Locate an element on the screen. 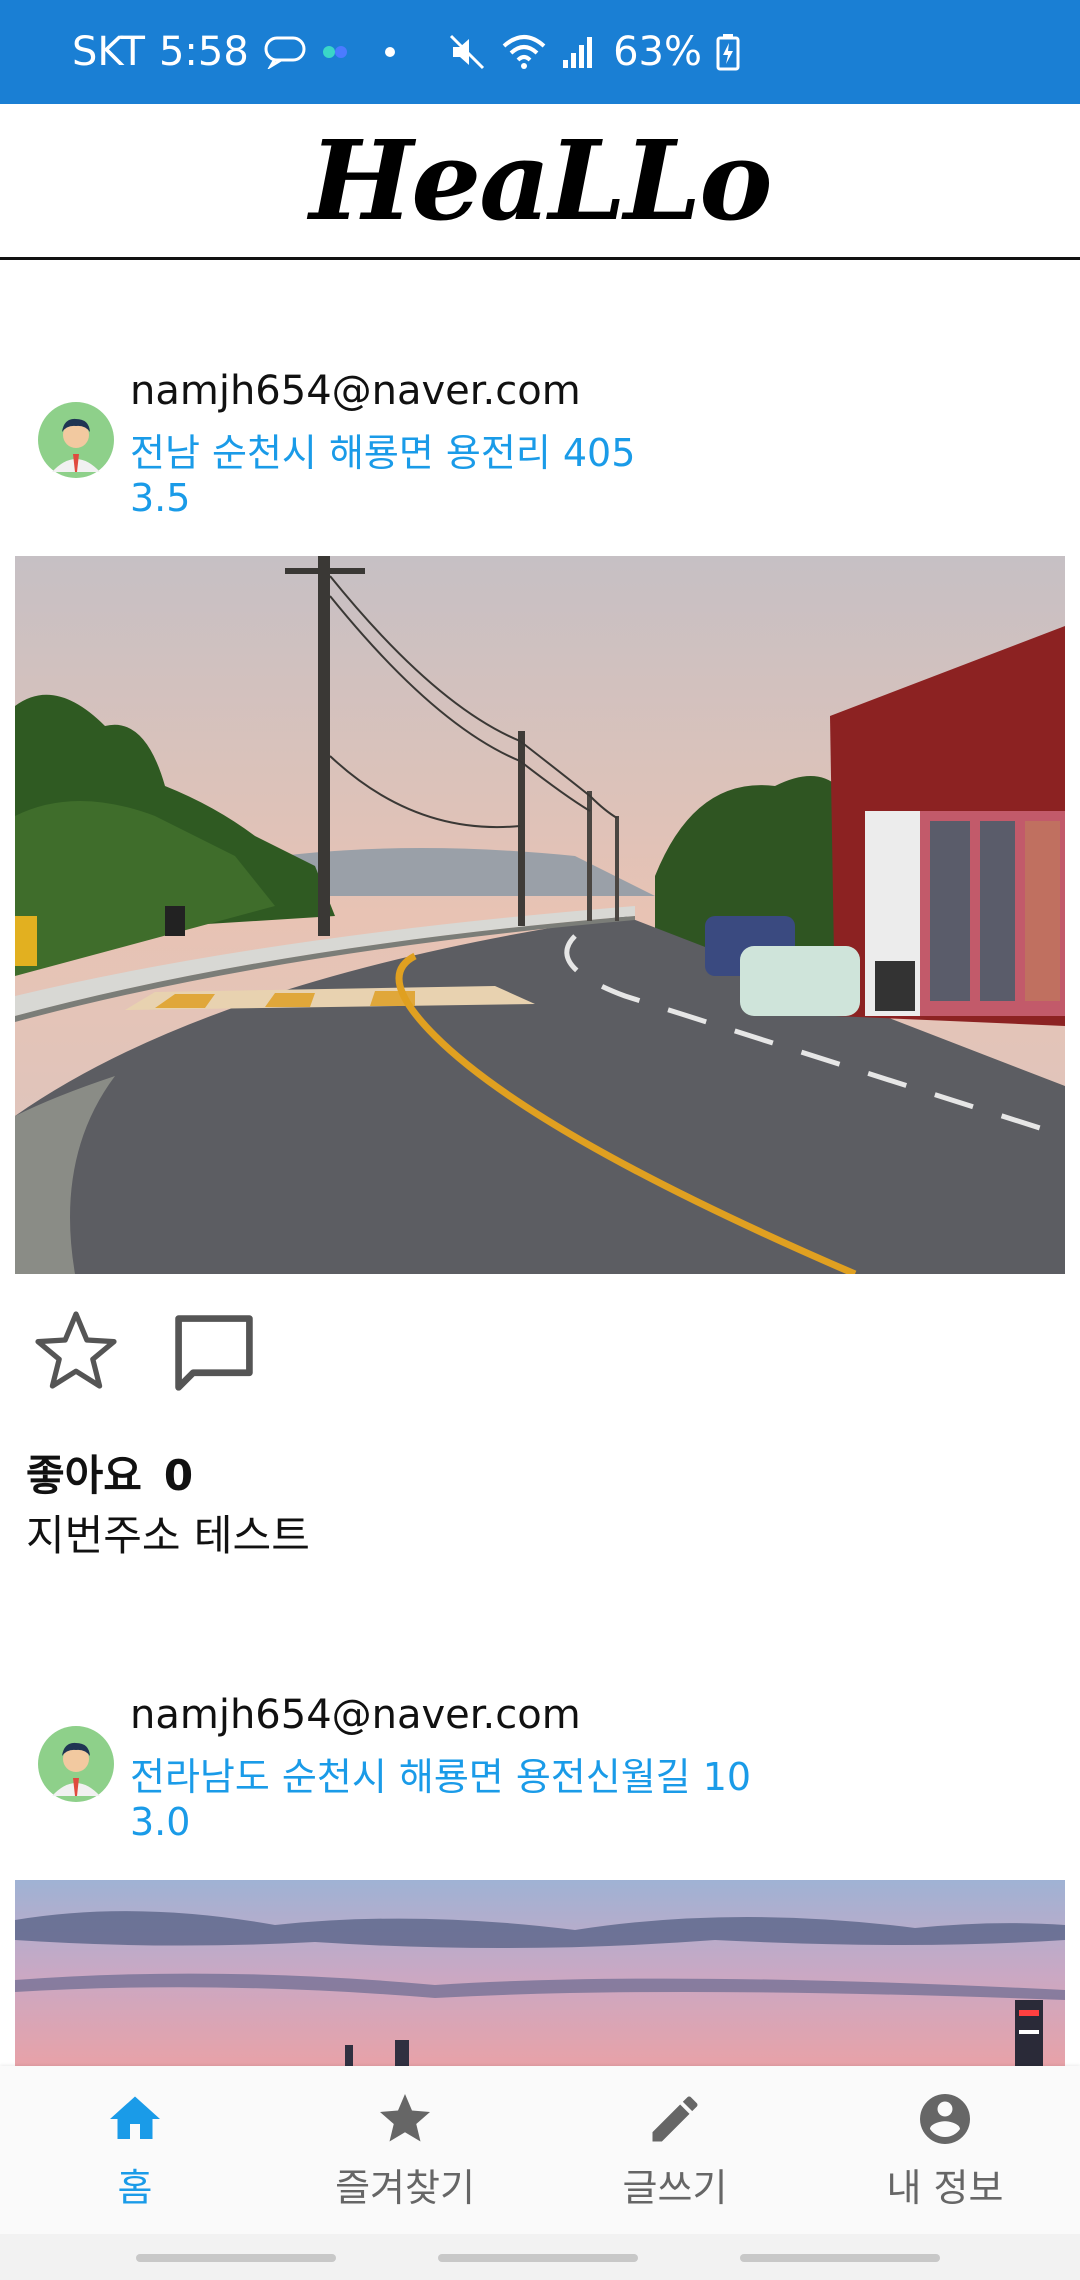 The image size is (1080, 2280). nav-label-write: 글쓰기 is located at coordinates (675, 2187).